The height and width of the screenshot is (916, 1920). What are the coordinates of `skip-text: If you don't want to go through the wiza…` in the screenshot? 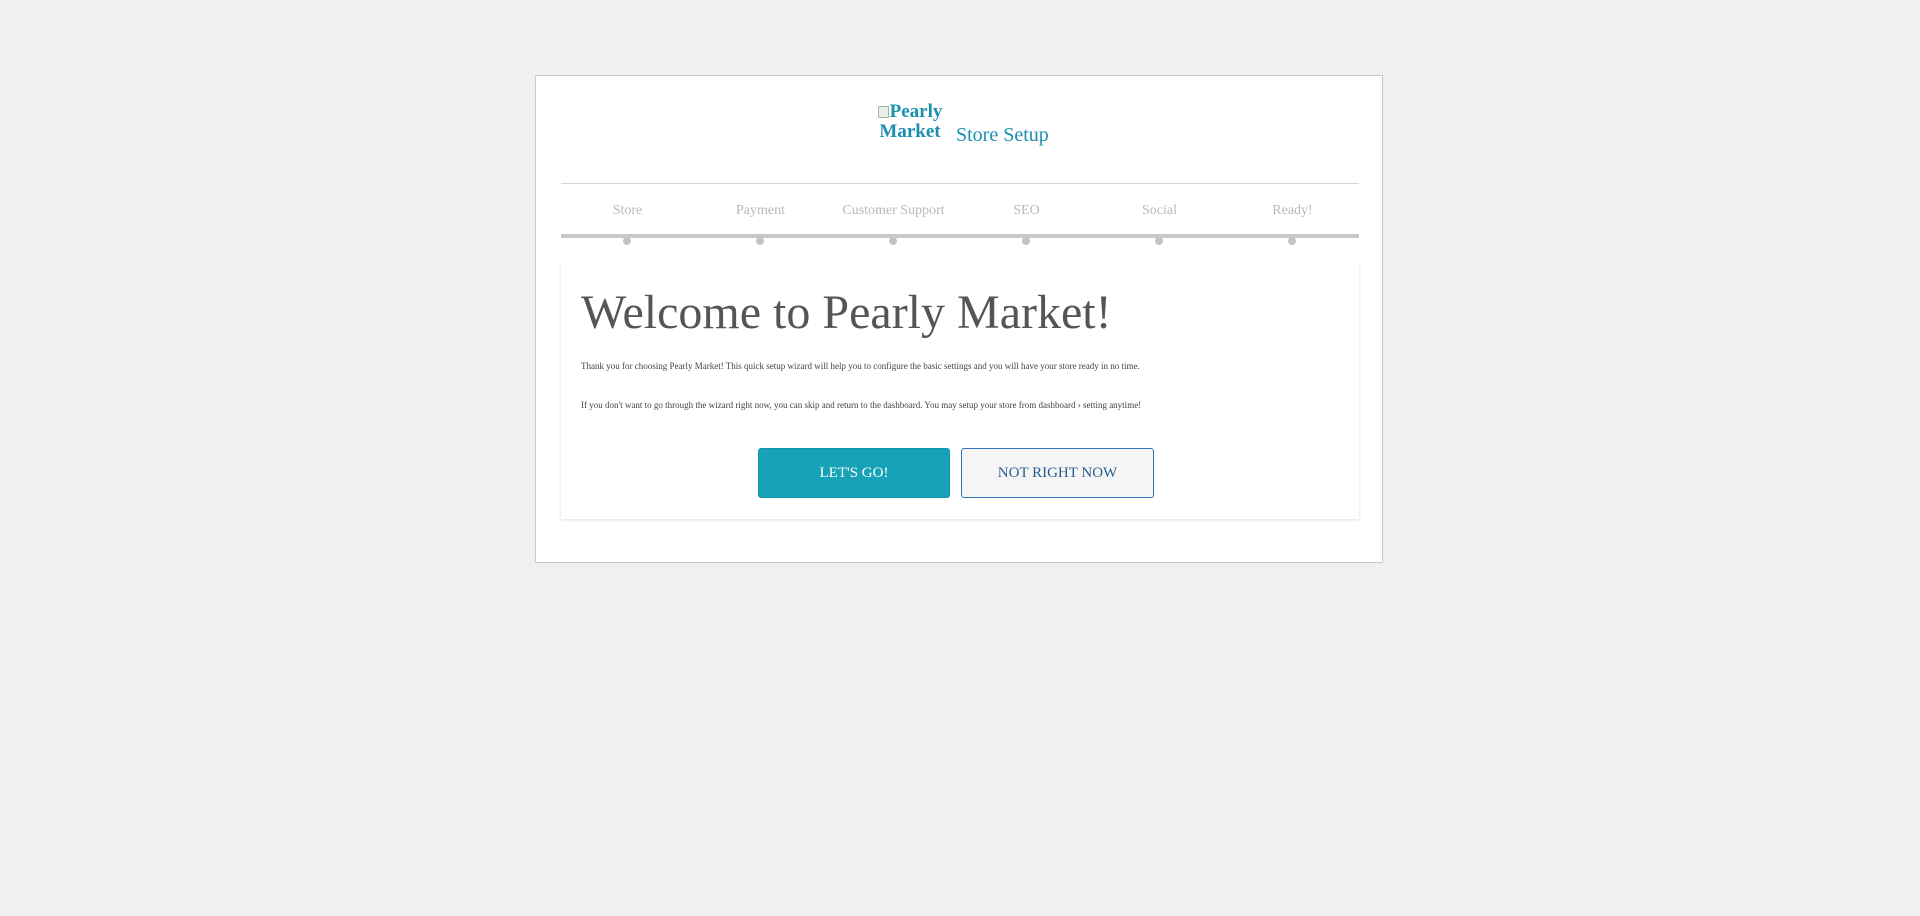 It's located at (861, 405).